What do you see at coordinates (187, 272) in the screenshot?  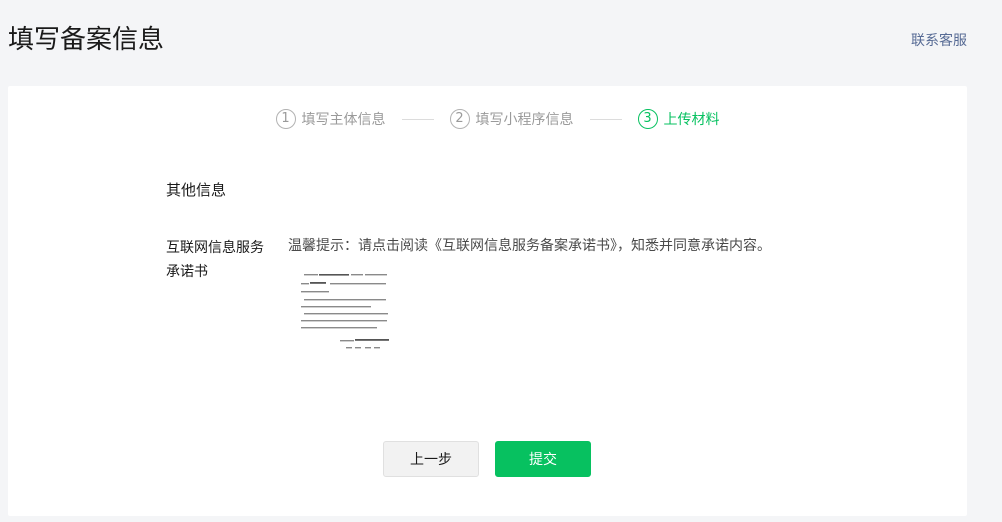 I see `field-label-line2: 承诺书` at bounding box center [187, 272].